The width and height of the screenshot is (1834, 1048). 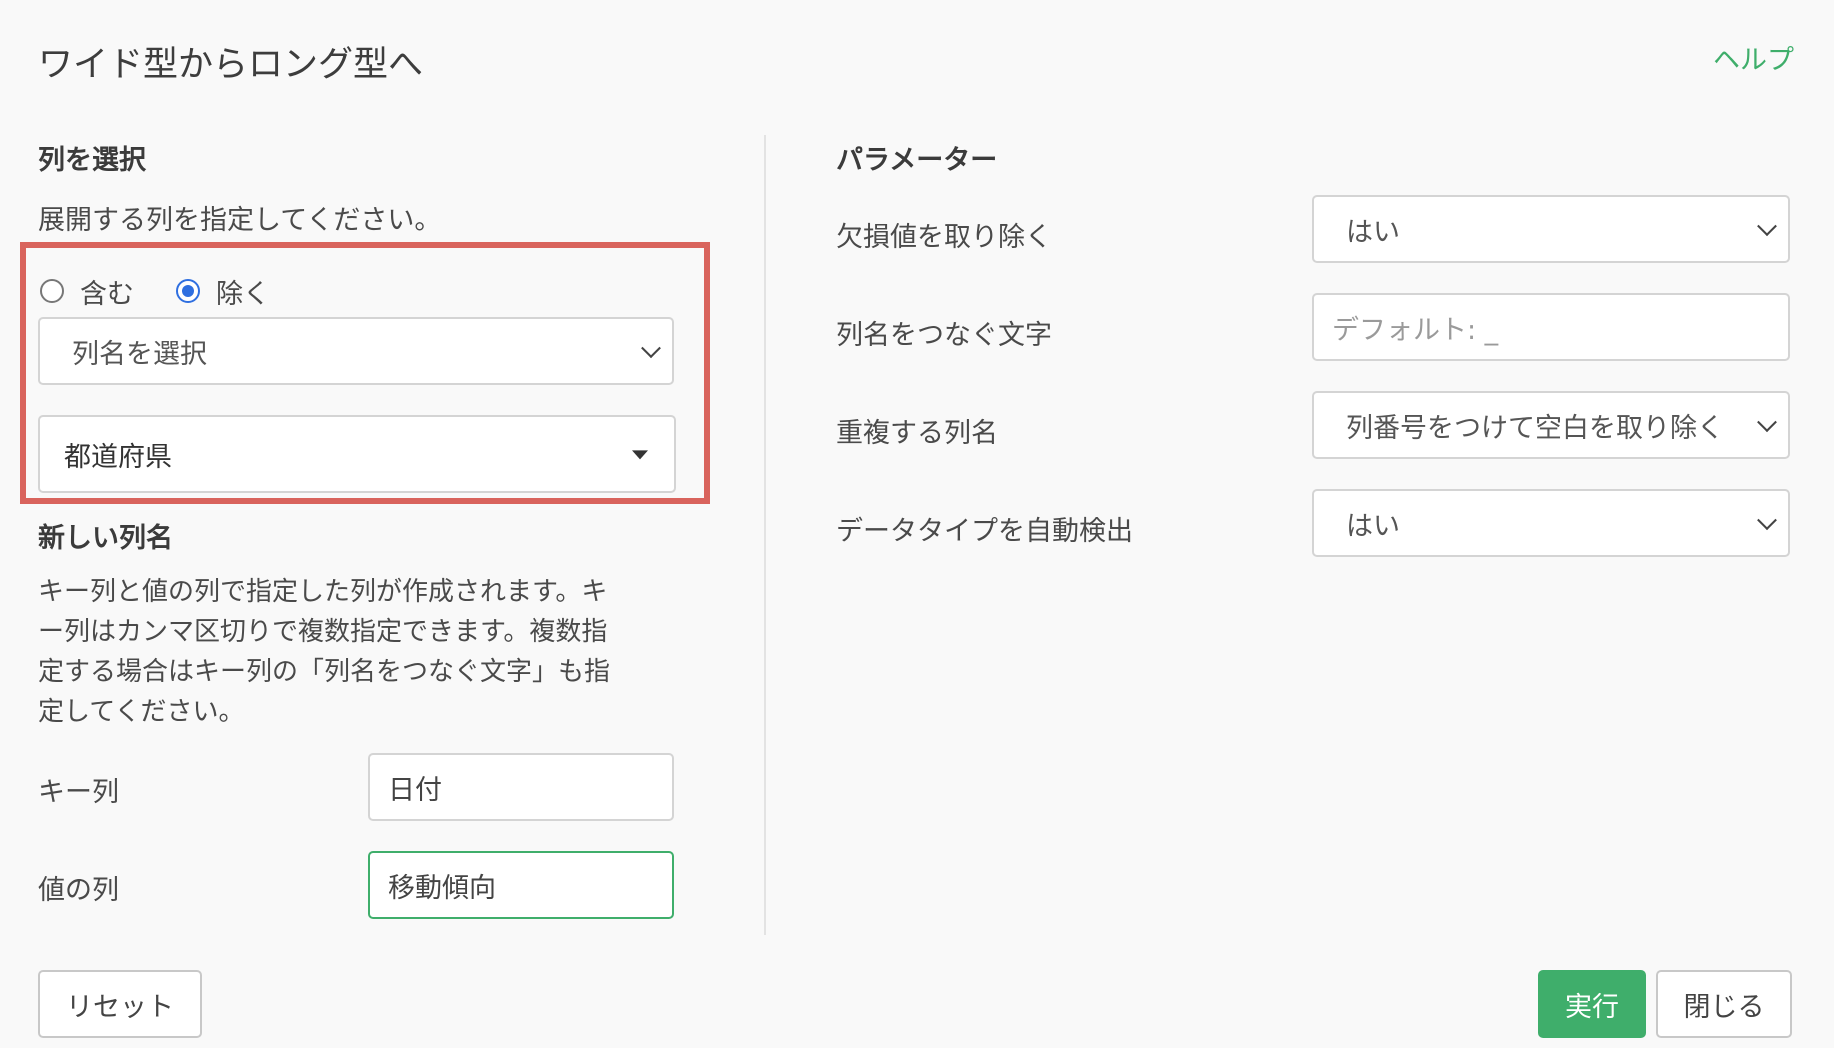 What do you see at coordinates (917, 433) in the screenshot?
I see `duplicate-names-label: 重複する列名` at bounding box center [917, 433].